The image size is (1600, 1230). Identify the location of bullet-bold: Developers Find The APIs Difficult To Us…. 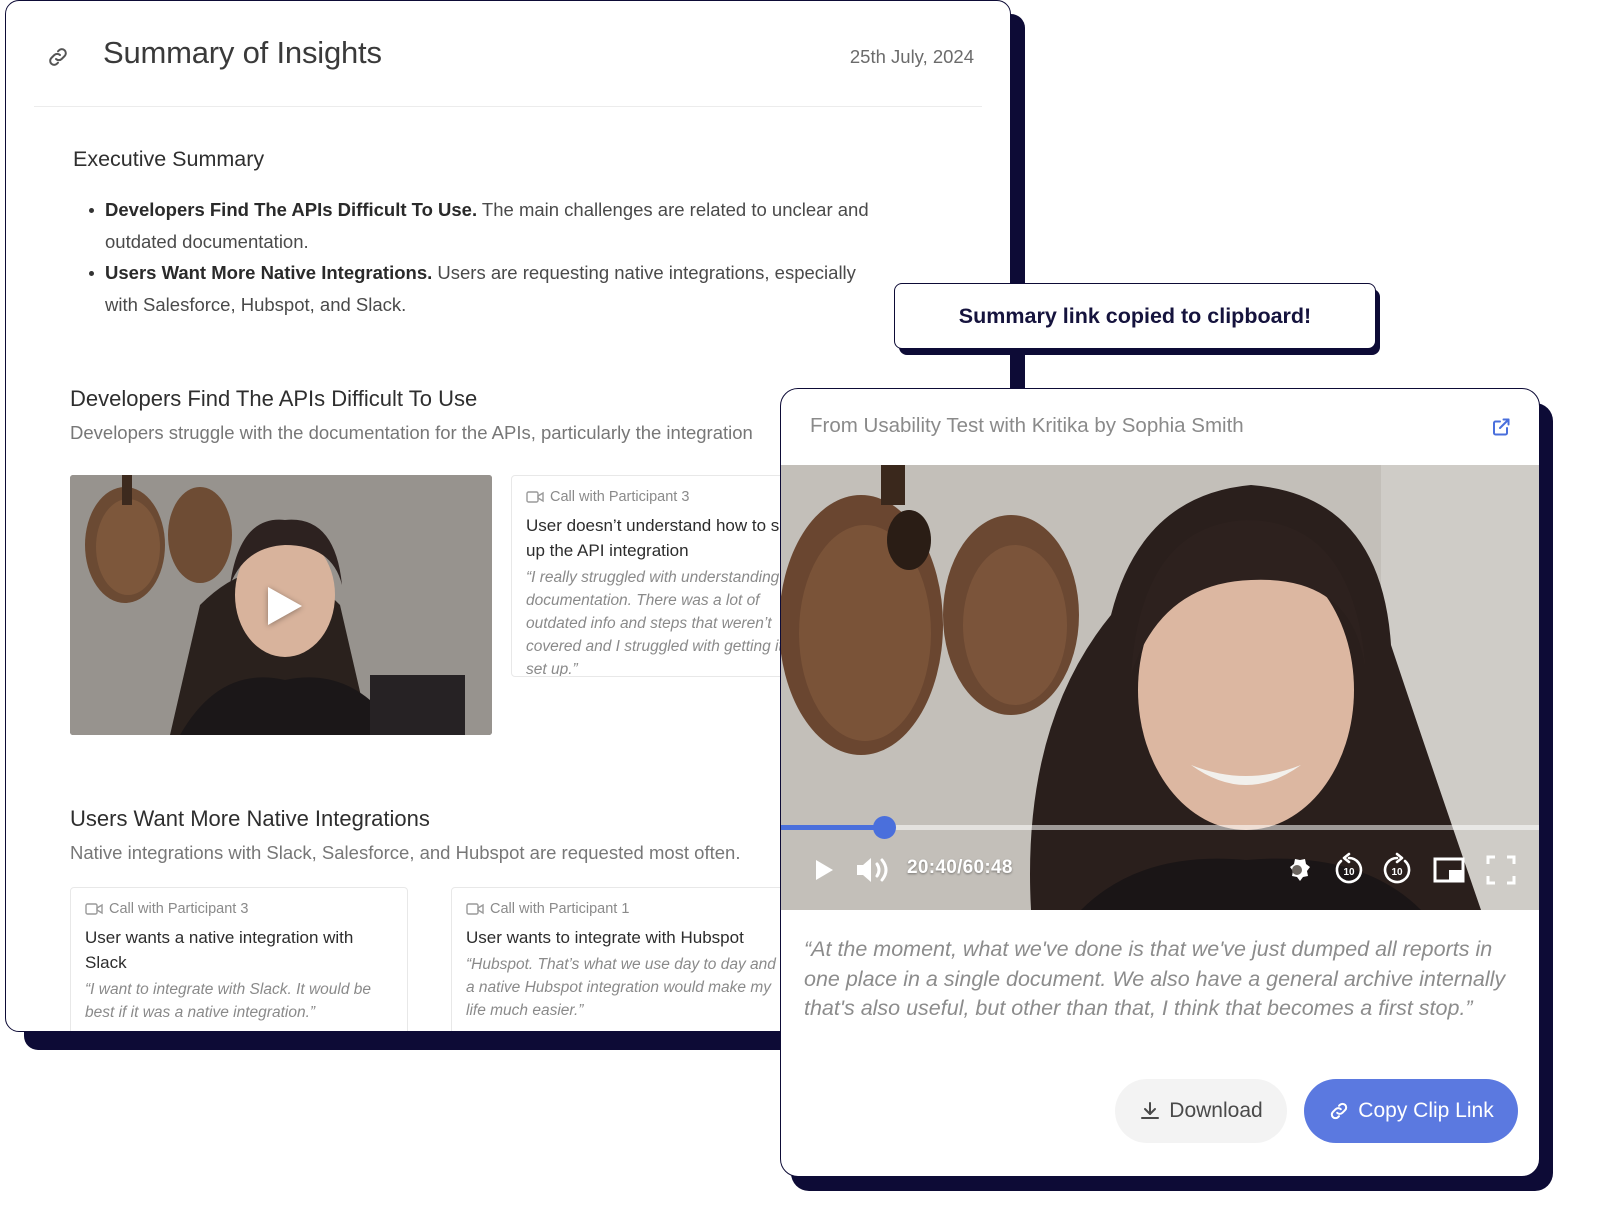
(291, 209).